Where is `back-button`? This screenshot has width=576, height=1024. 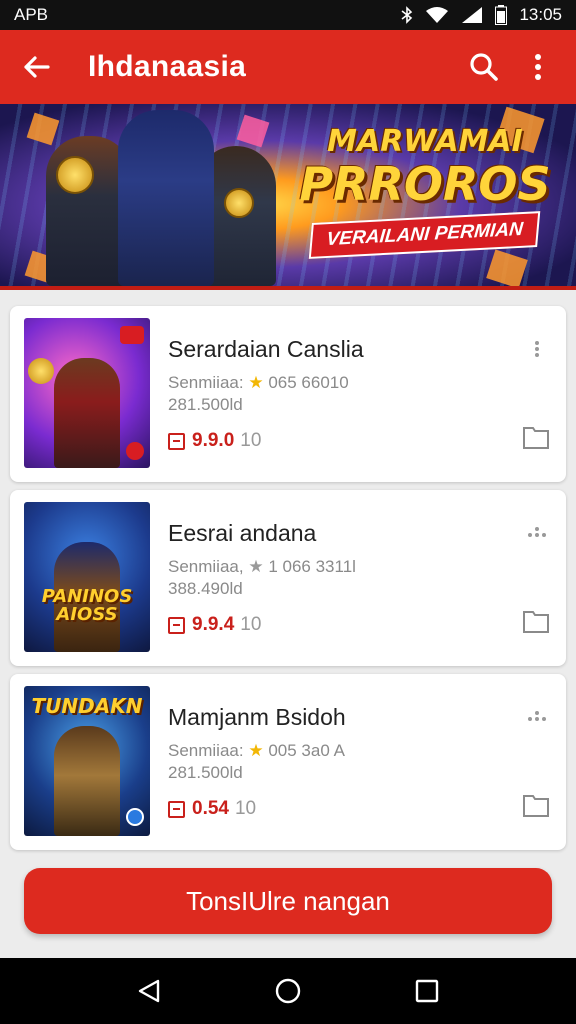 back-button is located at coordinates (36, 67).